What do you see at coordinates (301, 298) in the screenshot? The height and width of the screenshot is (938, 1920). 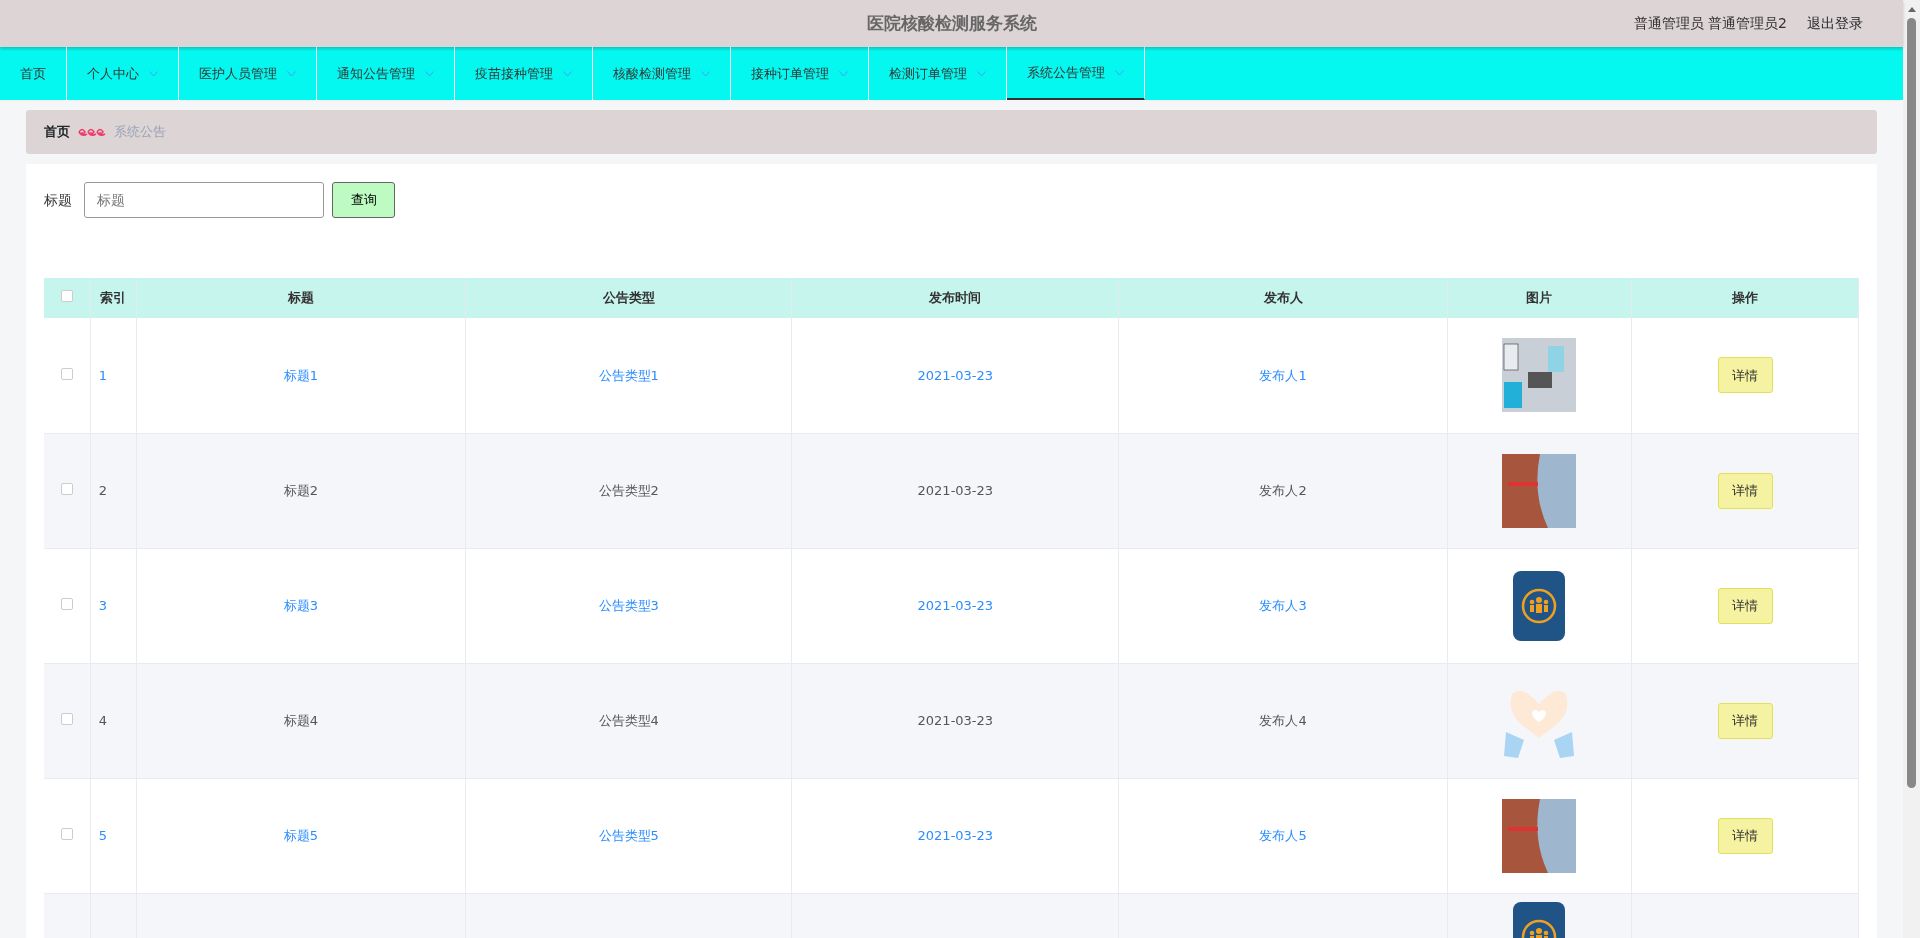 I see `column-header: 标题` at bounding box center [301, 298].